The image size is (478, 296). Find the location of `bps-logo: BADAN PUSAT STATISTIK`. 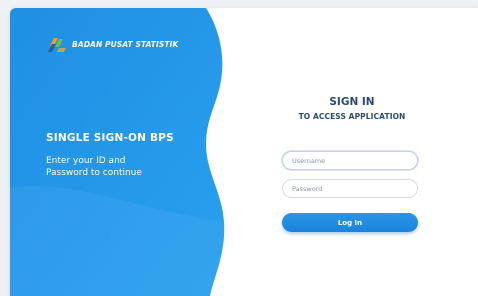

bps-logo: BADAN PUSAT STATISTIK is located at coordinates (112, 44).